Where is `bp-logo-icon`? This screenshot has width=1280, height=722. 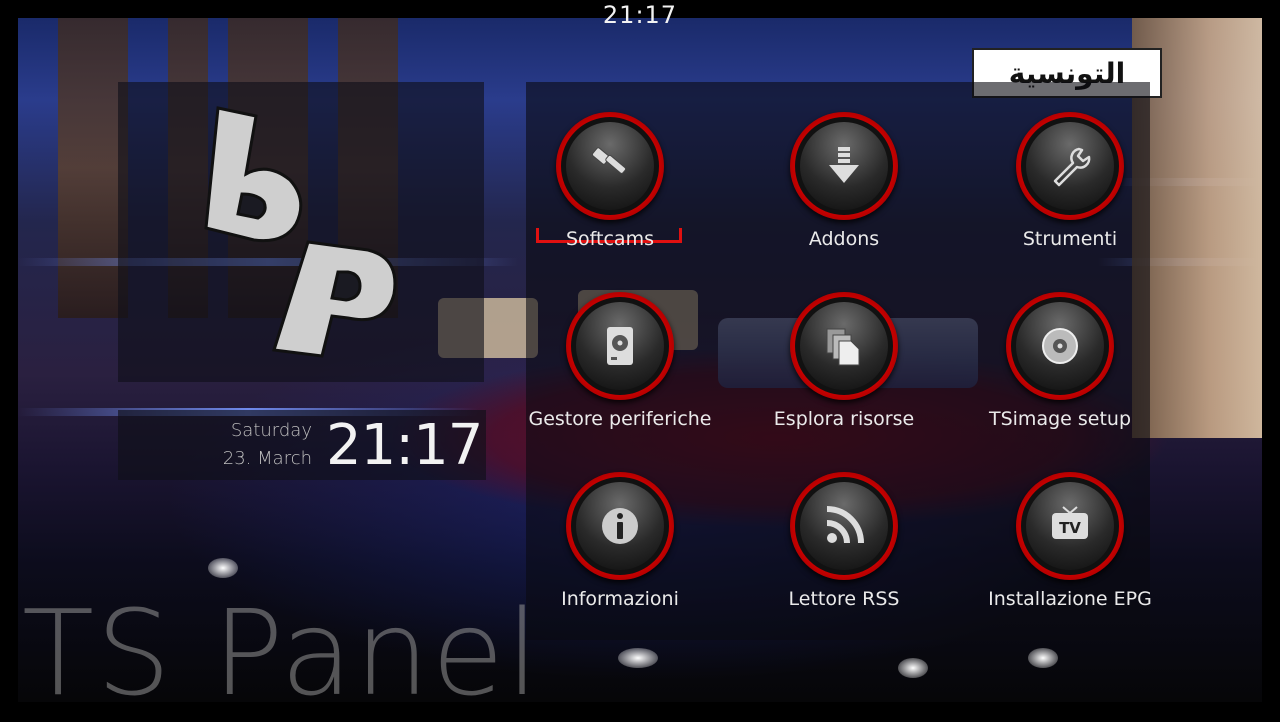
bp-logo-icon is located at coordinates (300, 232).